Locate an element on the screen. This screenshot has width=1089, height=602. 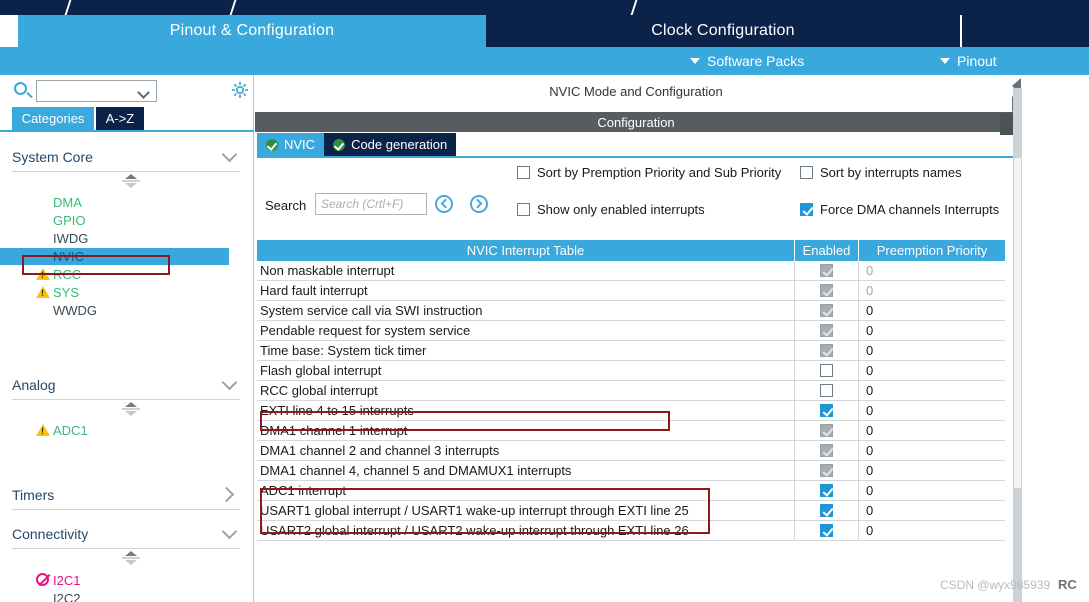
table-header-cell: NVIC Interrupt Table is located at coordinates (526, 250).